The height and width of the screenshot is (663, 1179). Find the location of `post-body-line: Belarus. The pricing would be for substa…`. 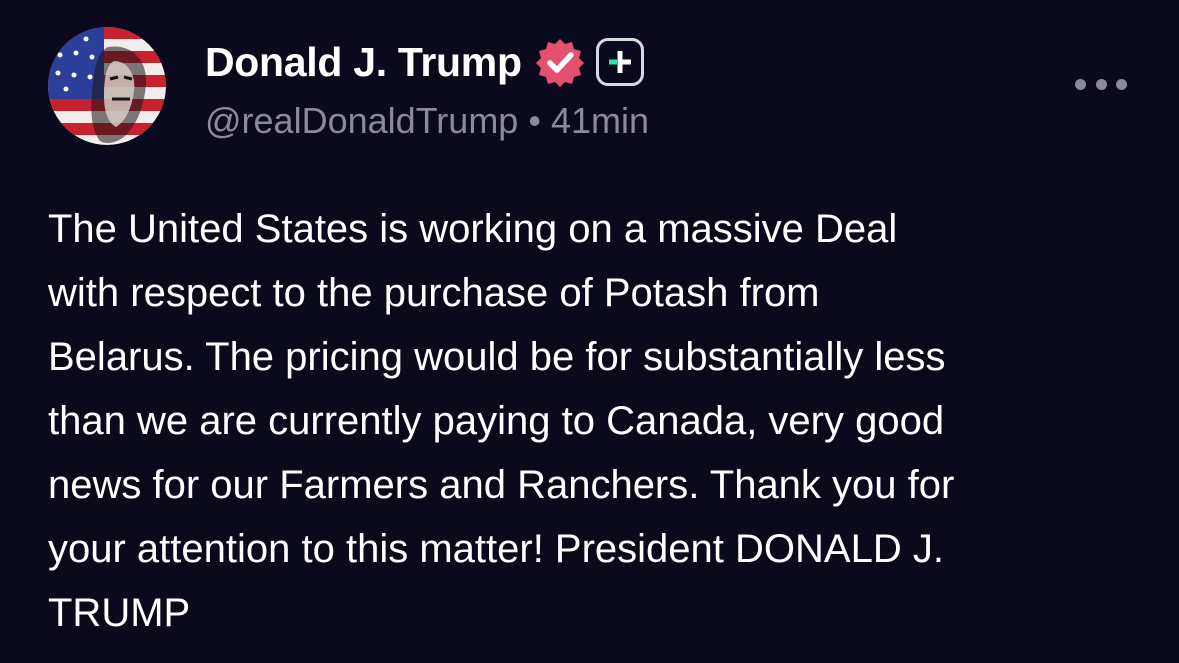

post-body-line: Belarus. The pricing would be for substa… is located at coordinates (497, 357).